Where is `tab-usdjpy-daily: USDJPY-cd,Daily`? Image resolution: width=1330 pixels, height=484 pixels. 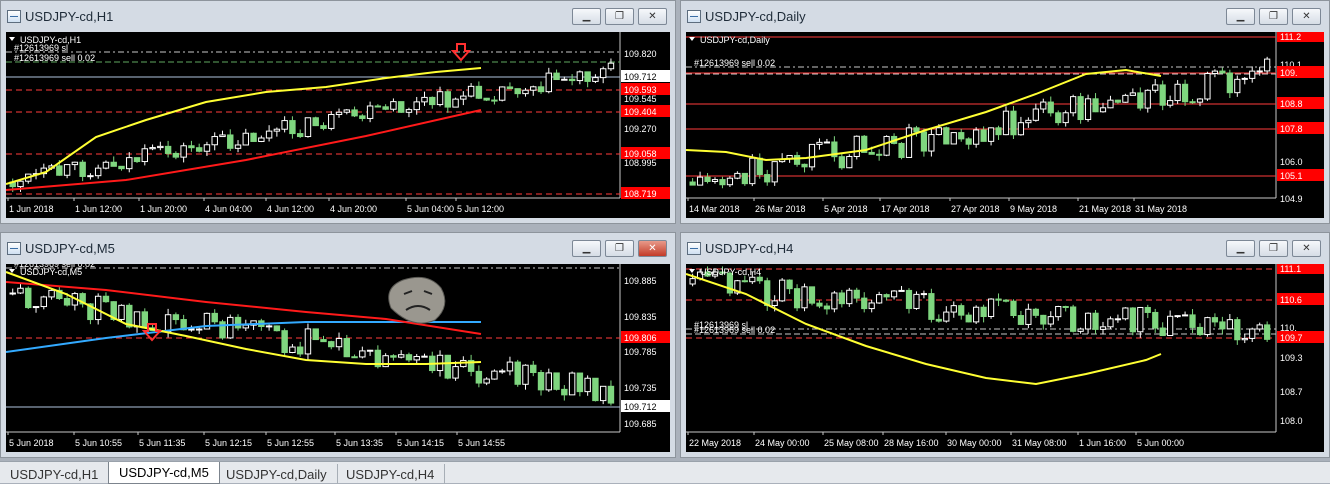
tab-usdjpy-daily: USDJPY-cd,Daily is located at coordinates (277, 474).